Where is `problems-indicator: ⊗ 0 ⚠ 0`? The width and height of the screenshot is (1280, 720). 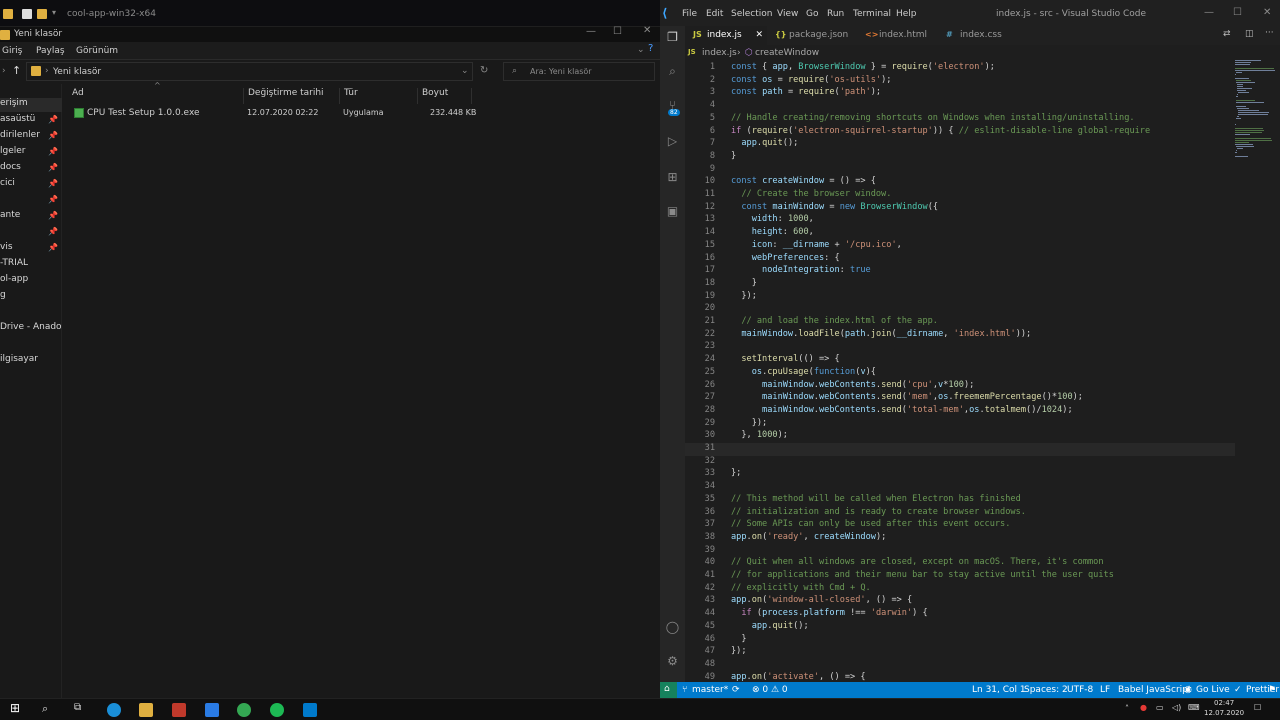 problems-indicator: ⊗ 0 ⚠ 0 is located at coordinates (770, 690).